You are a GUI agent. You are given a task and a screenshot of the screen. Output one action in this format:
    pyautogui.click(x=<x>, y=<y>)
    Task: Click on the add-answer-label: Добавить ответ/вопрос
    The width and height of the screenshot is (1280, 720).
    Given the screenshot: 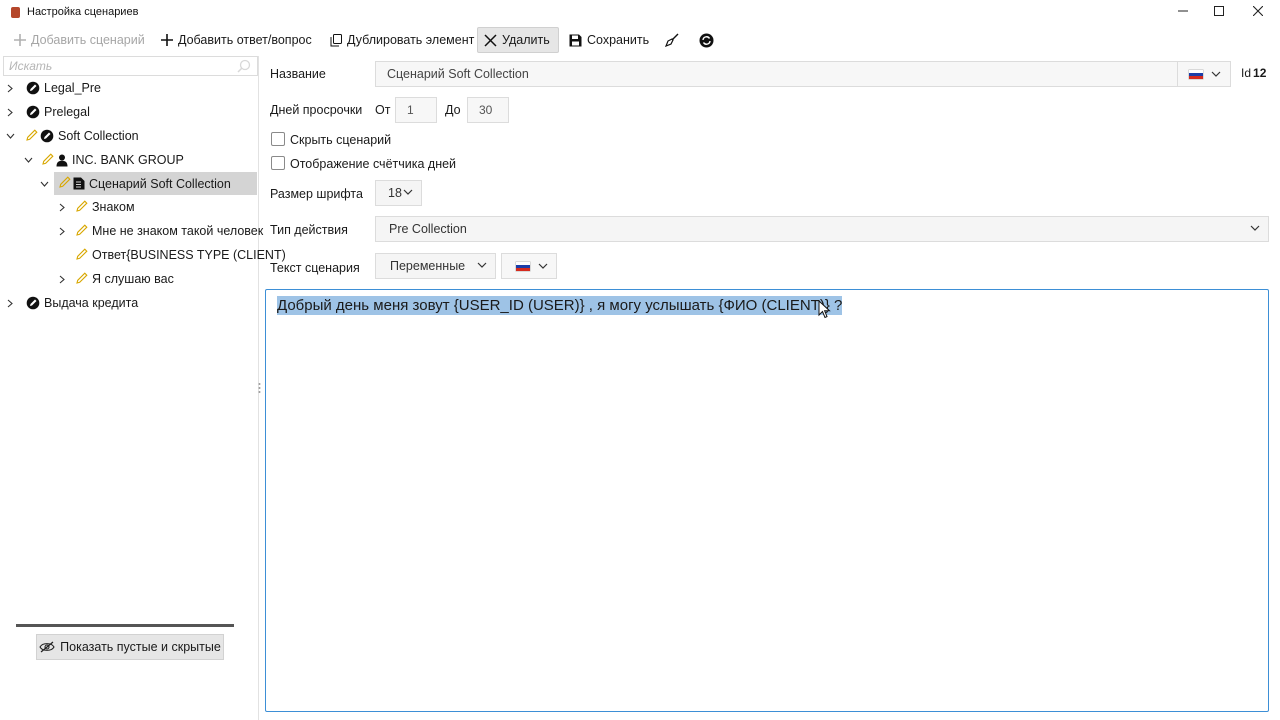 What is the action you would take?
    pyautogui.click(x=245, y=40)
    